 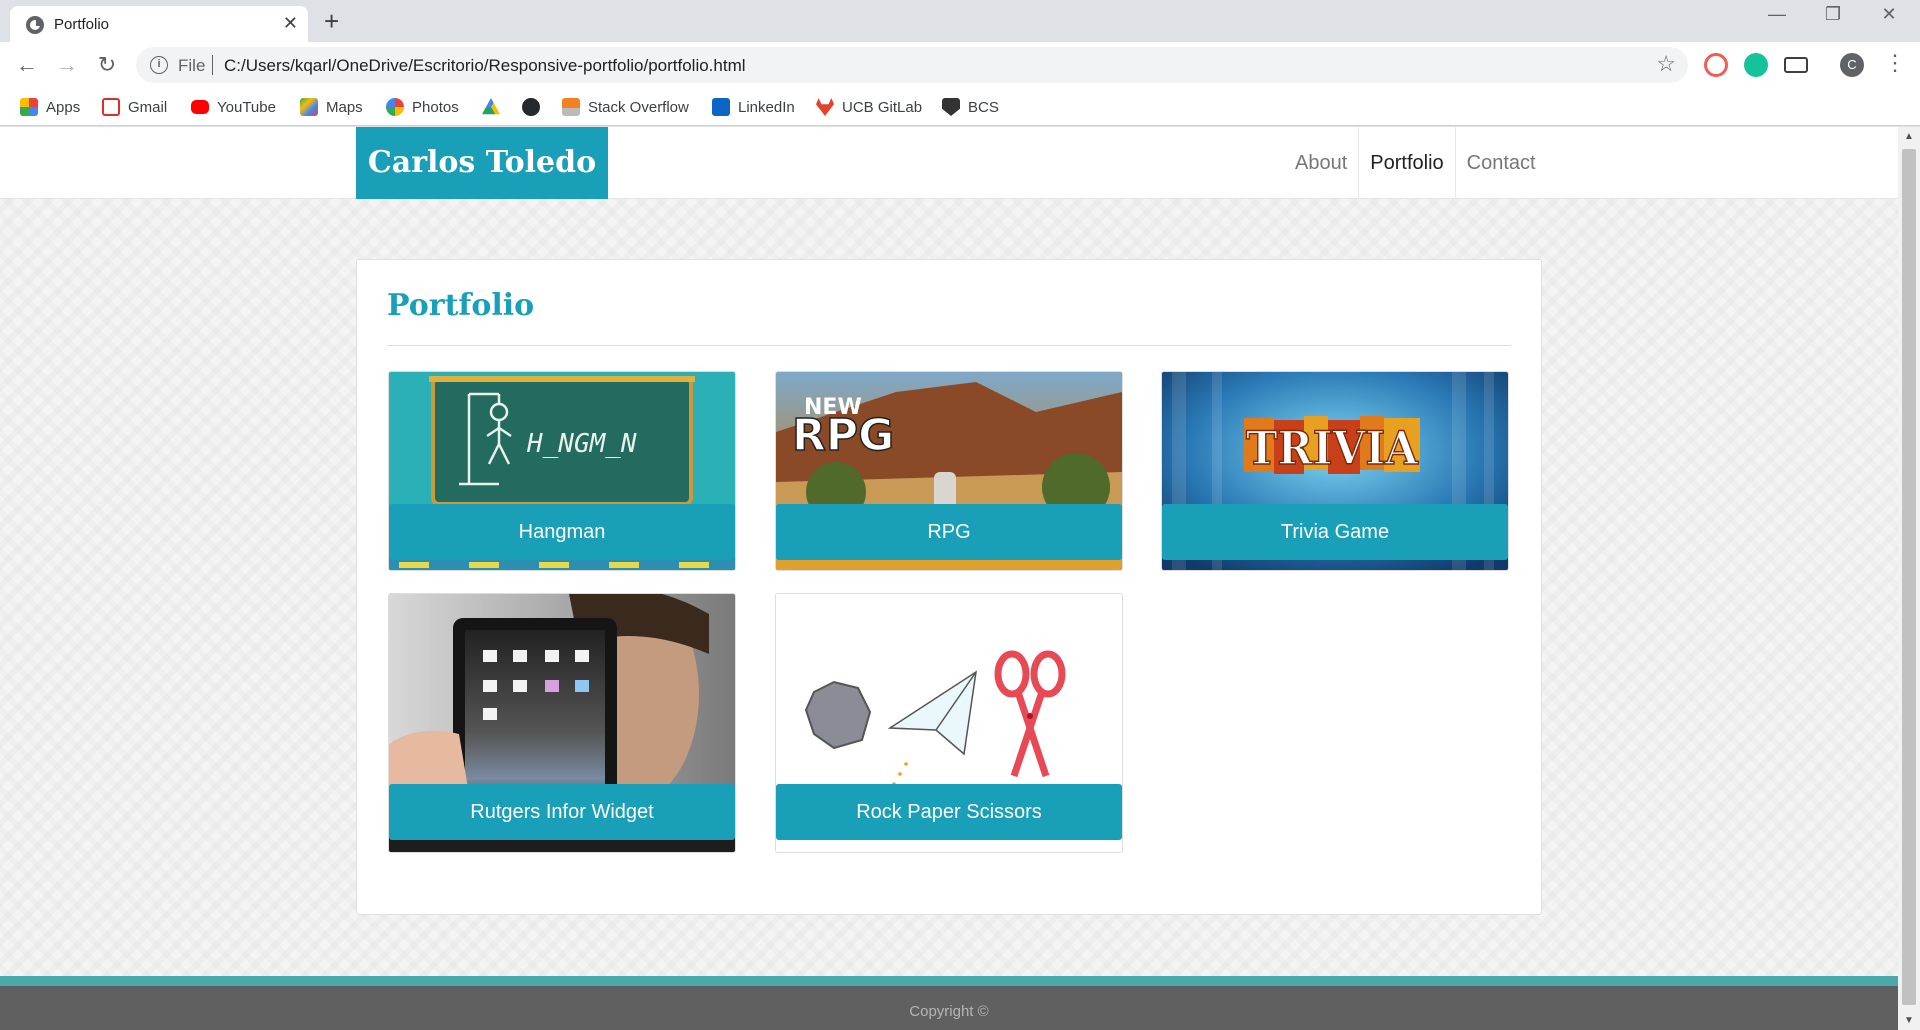 I want to click on url-separator, so click(x=212, y=65).